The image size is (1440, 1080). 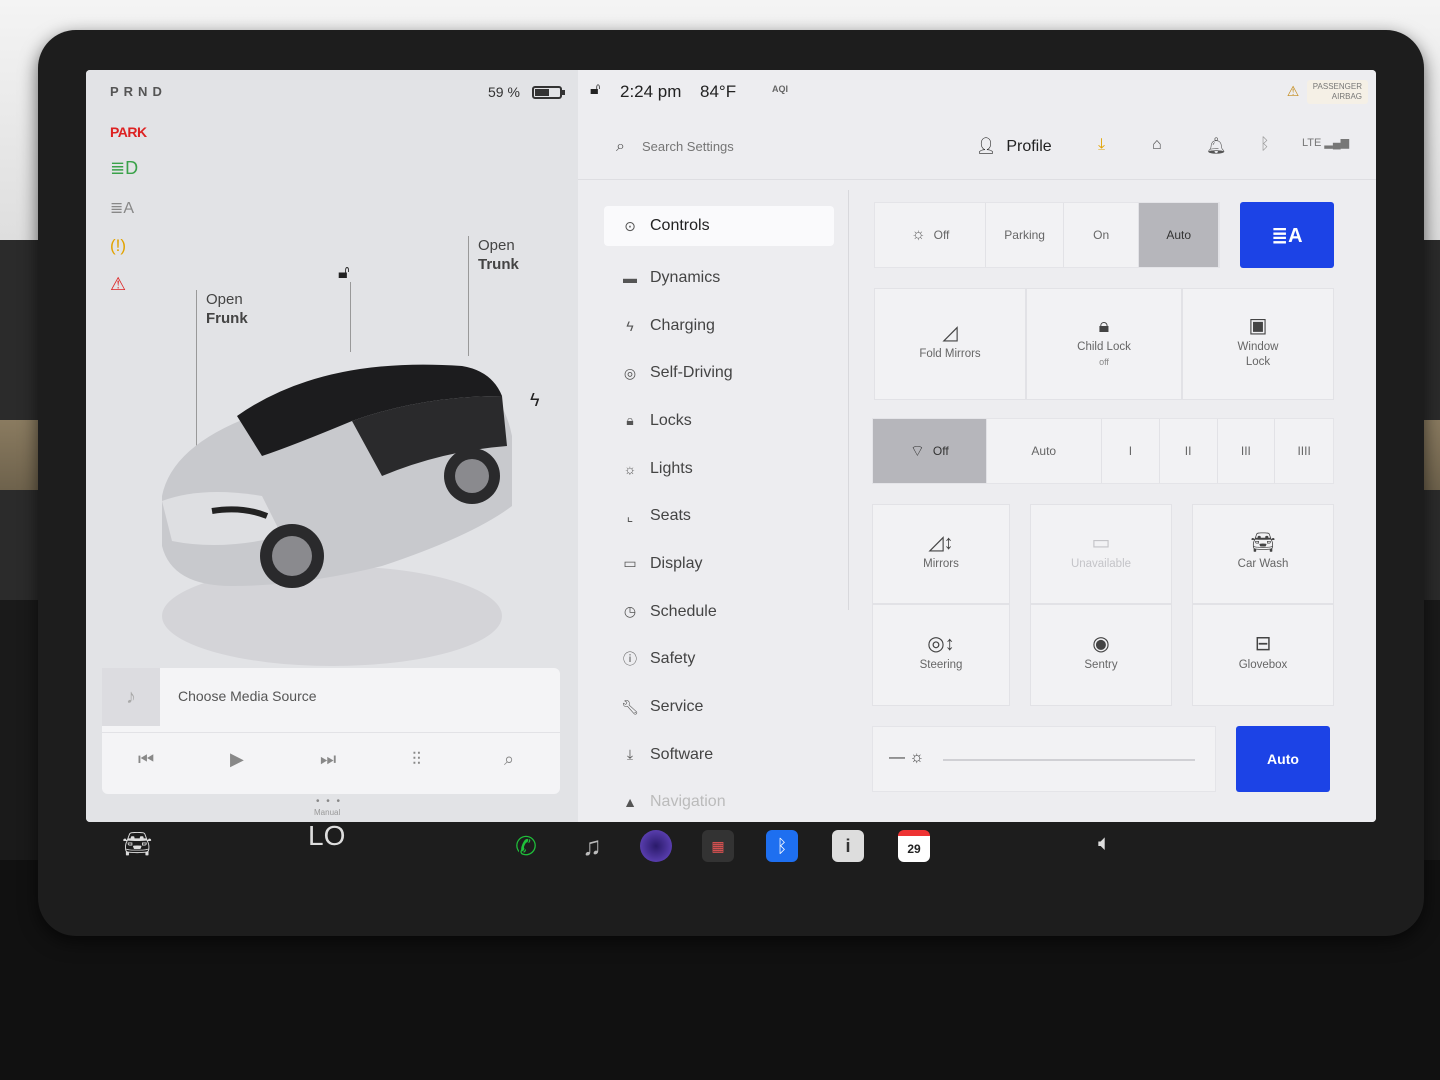 What do you see at coordinates (1025, 235) in the screenshot?
I see `headlights-parking-option: Parking` at bounding box center [1025, 235].